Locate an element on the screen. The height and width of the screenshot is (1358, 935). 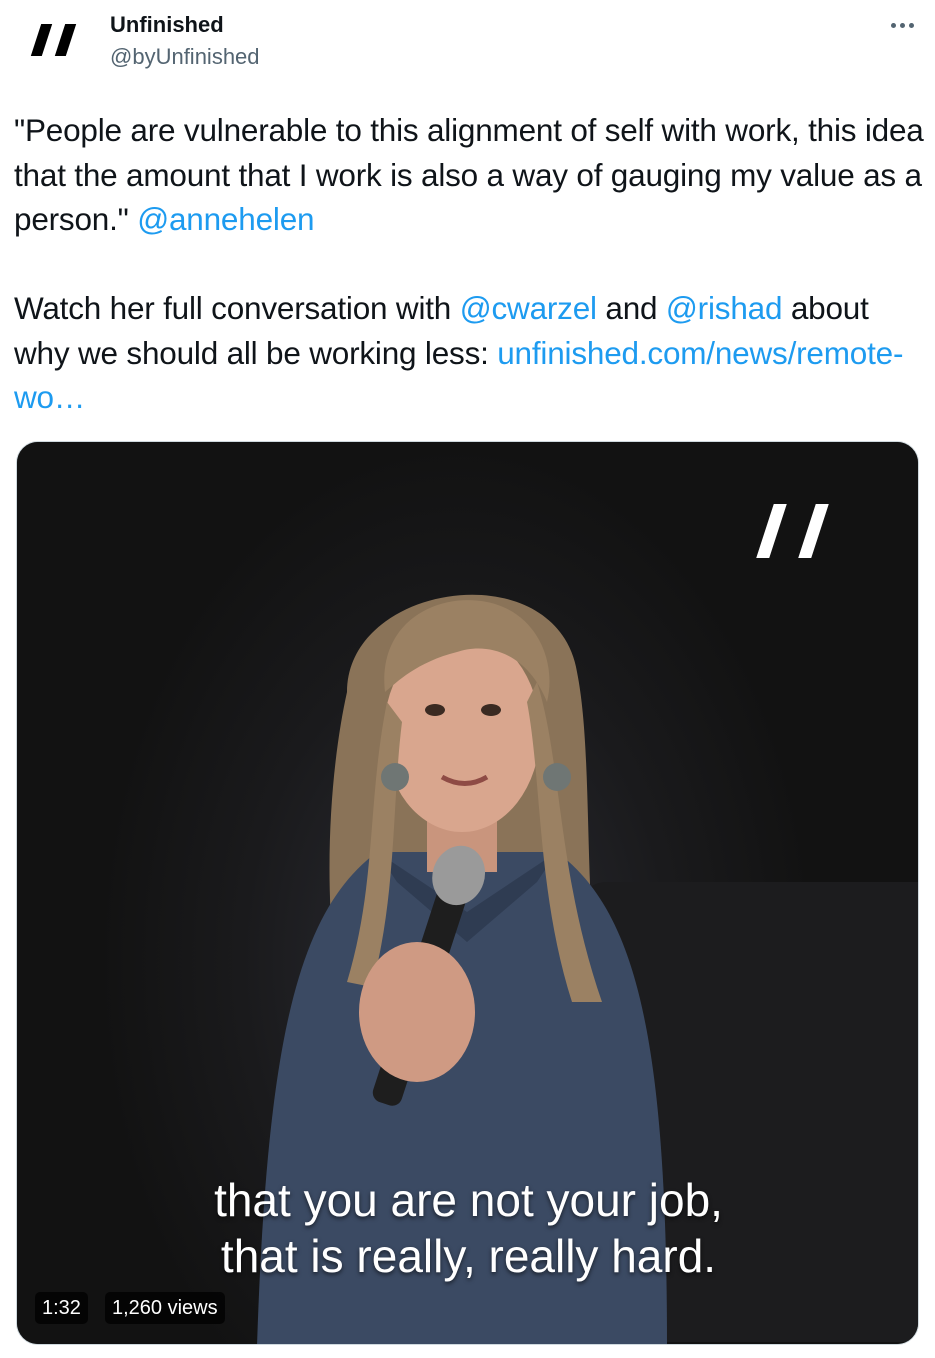
body-text: and is located at coordinates (631, 308).